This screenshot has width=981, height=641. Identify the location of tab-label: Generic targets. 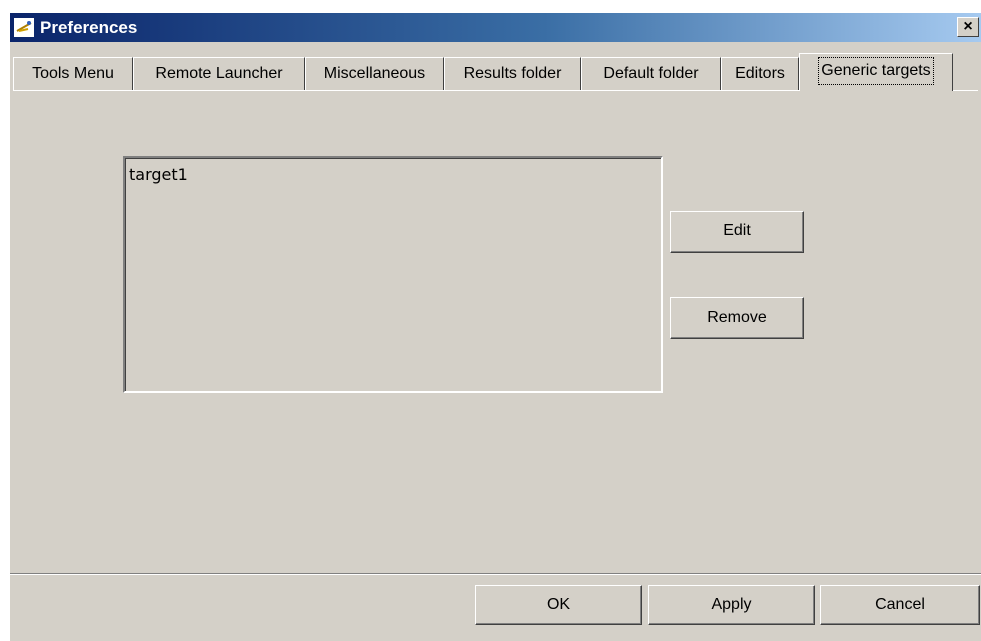
(876, 71).